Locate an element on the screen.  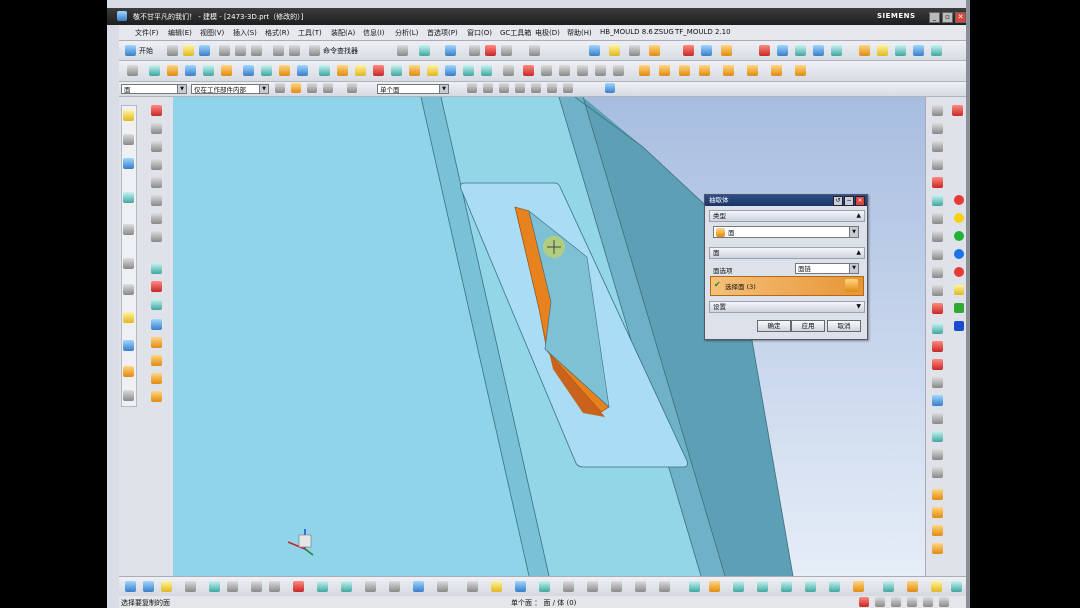
spline-icon is located at coordinates (156, 164).